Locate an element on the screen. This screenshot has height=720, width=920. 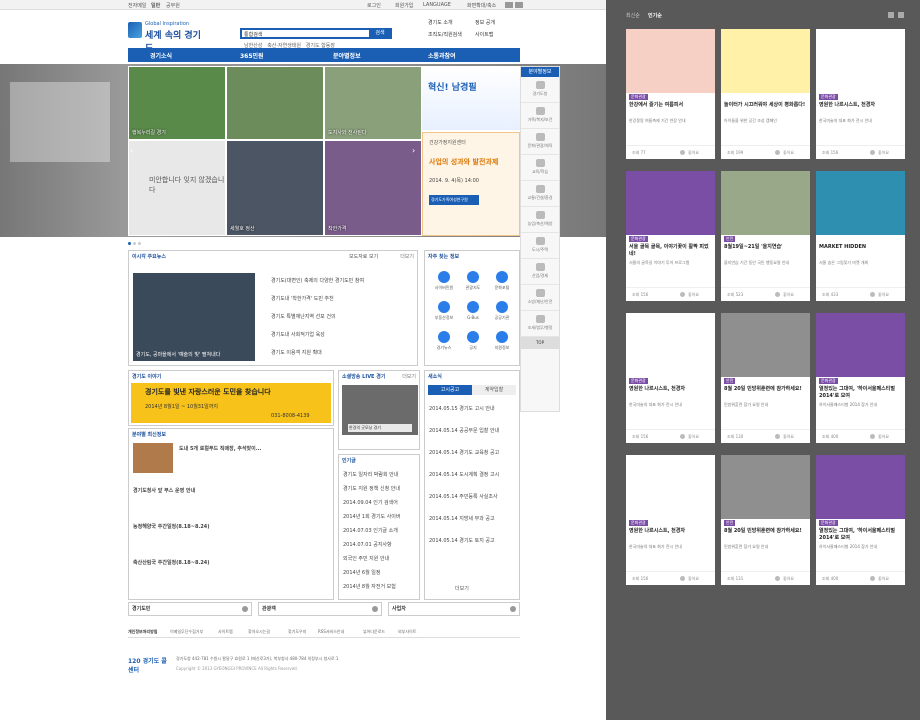
visual-tile is located at coordinates (275, 103).